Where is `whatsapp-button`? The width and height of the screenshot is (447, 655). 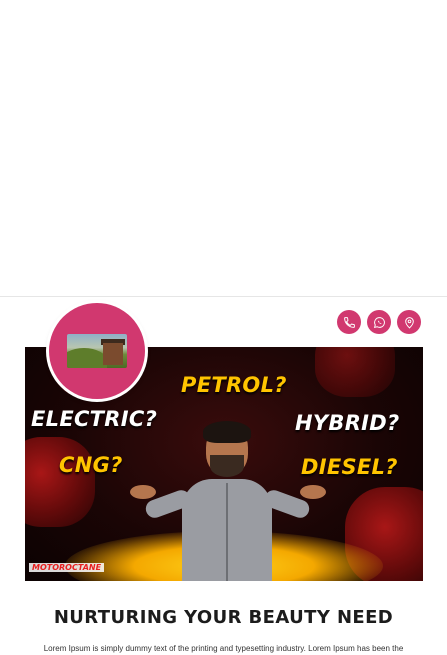 whatsapp-button is located at coordinates (379, 322).